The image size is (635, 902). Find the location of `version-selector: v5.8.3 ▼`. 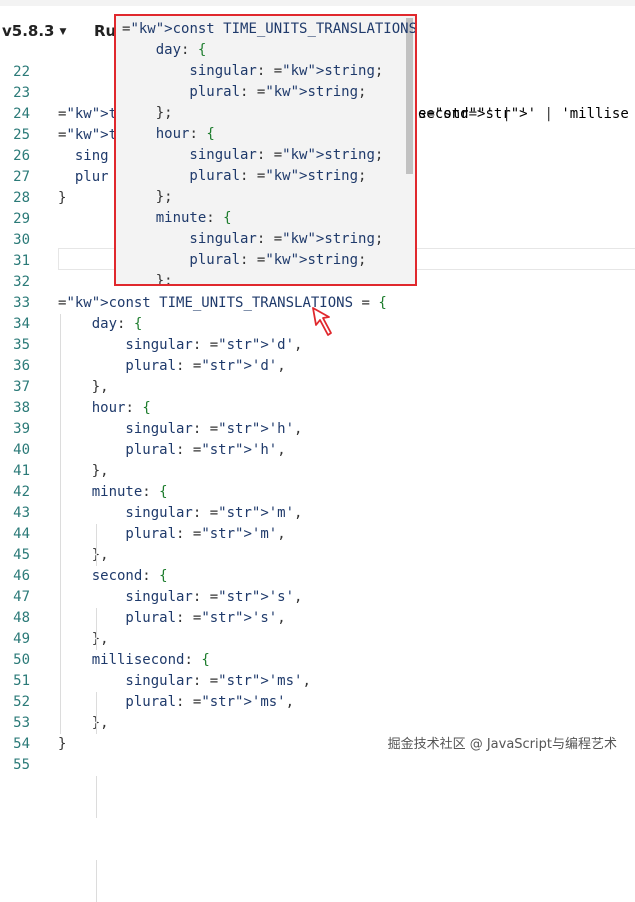

version-selector: v5.8.3 ▼ is located at coordinates (34, 31).